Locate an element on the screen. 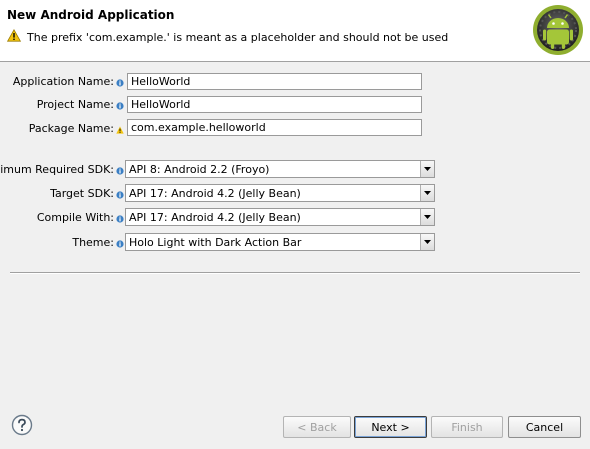 This screenshot has width=590, height=449. min-sdk-select: API 8: Android 2.2 (Froyo) is located at coordinates (280, 169).